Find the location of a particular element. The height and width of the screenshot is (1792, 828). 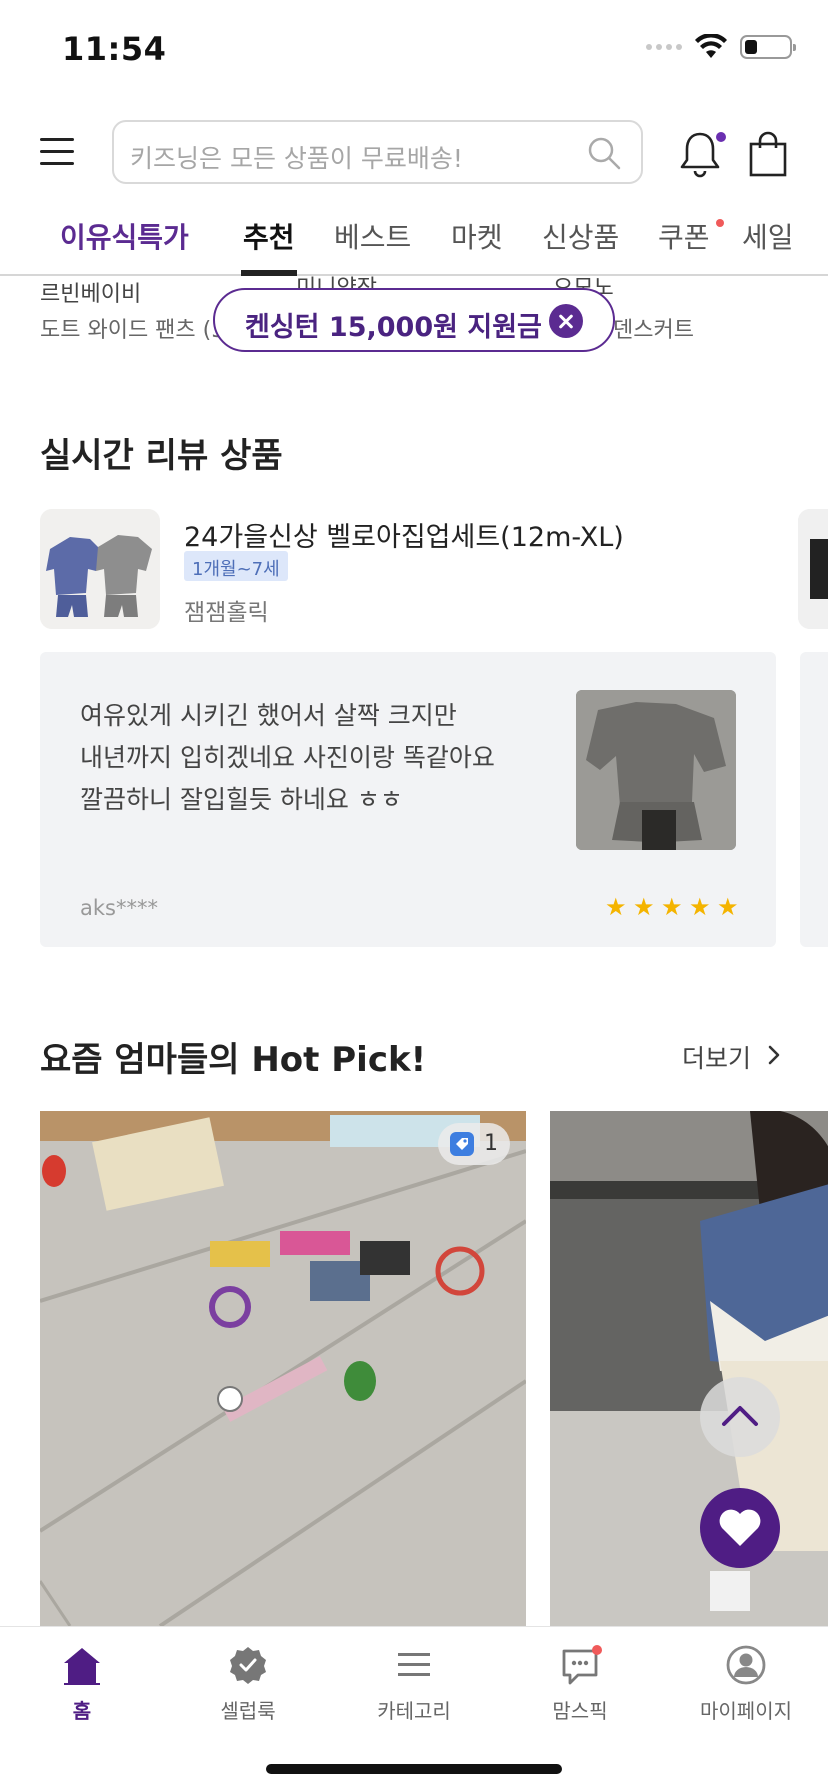

status-bar: 11:54 is located at coordinates (414, 50).